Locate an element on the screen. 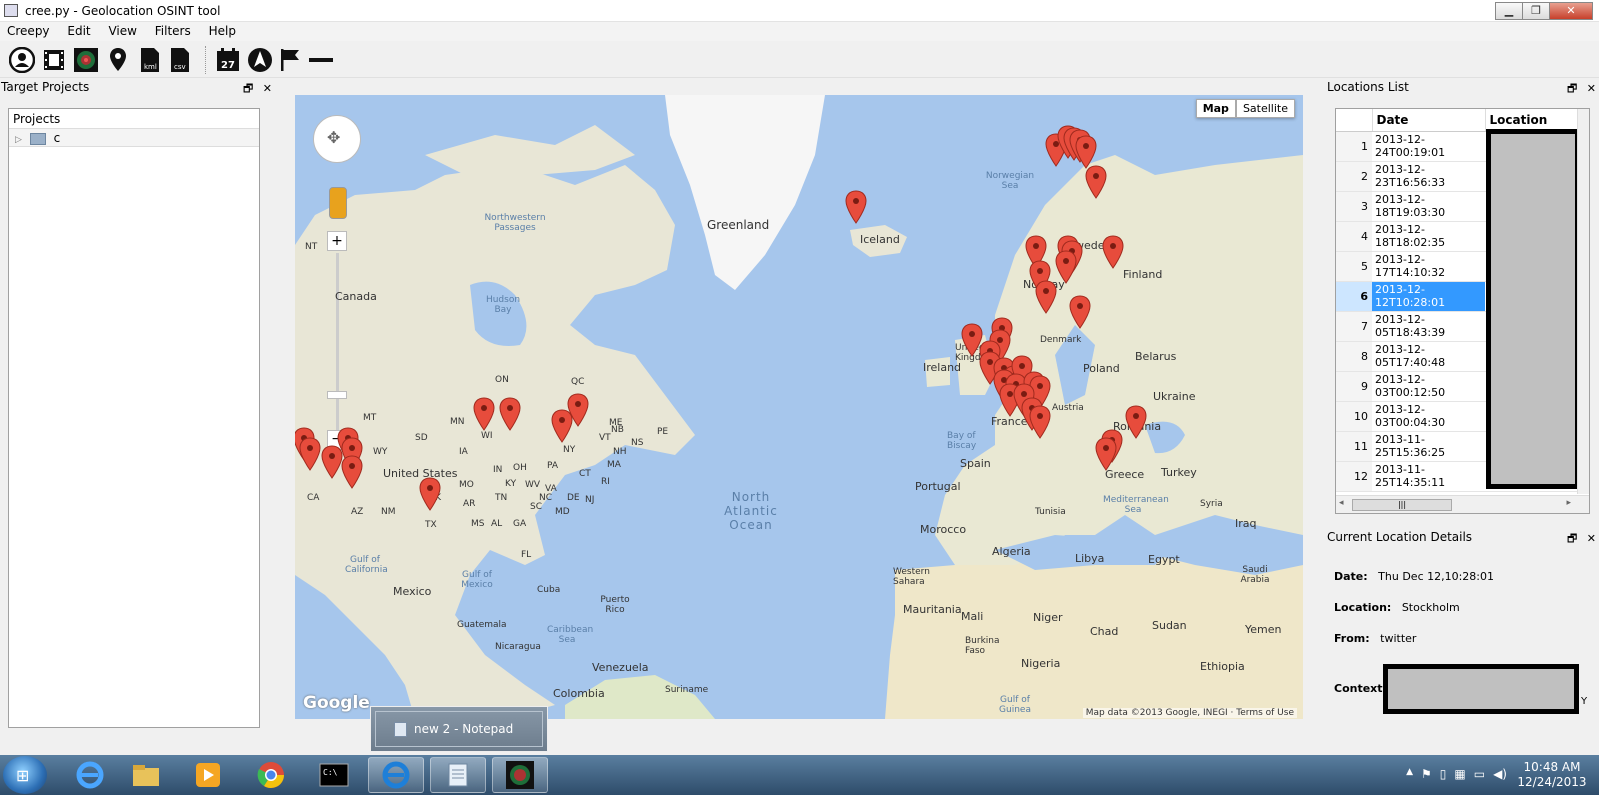  internet-explorer-icon is located at coordinates (90, 775).